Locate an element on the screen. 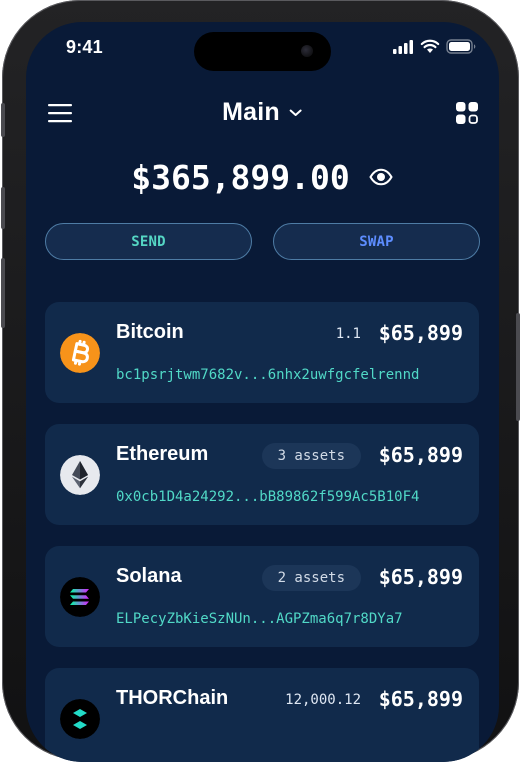  status-bar: 9:41 is located at coordinates (262, 46).